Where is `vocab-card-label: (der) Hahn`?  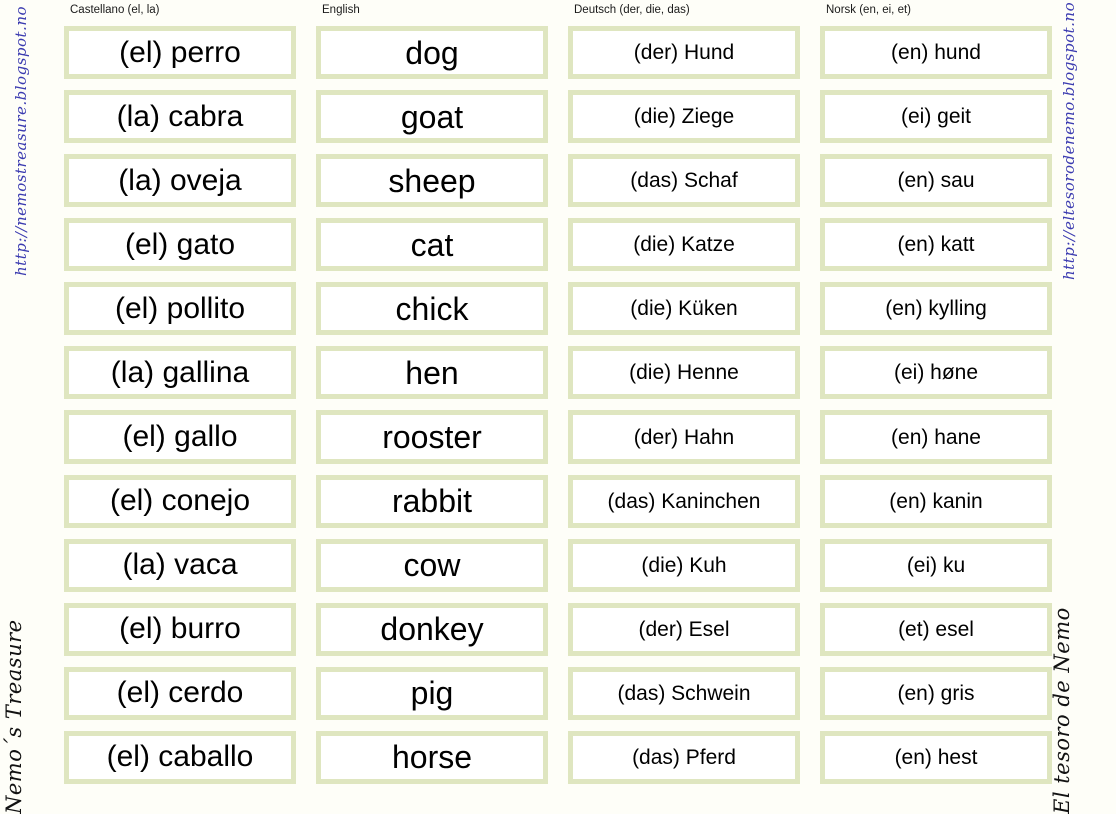 vocab-card-label: (der) Hahn is located at coordinates (684, 437).